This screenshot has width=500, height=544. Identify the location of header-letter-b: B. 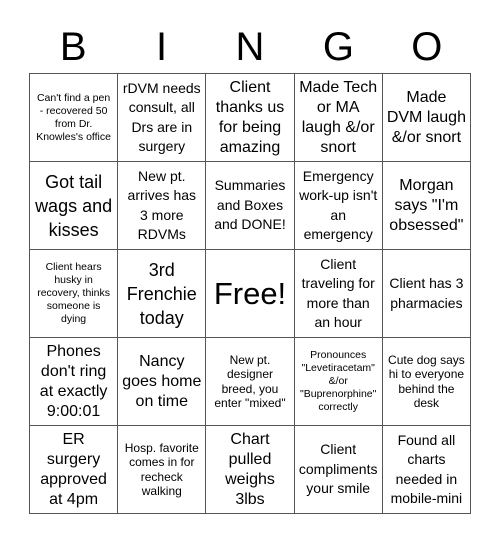
(73, 47).